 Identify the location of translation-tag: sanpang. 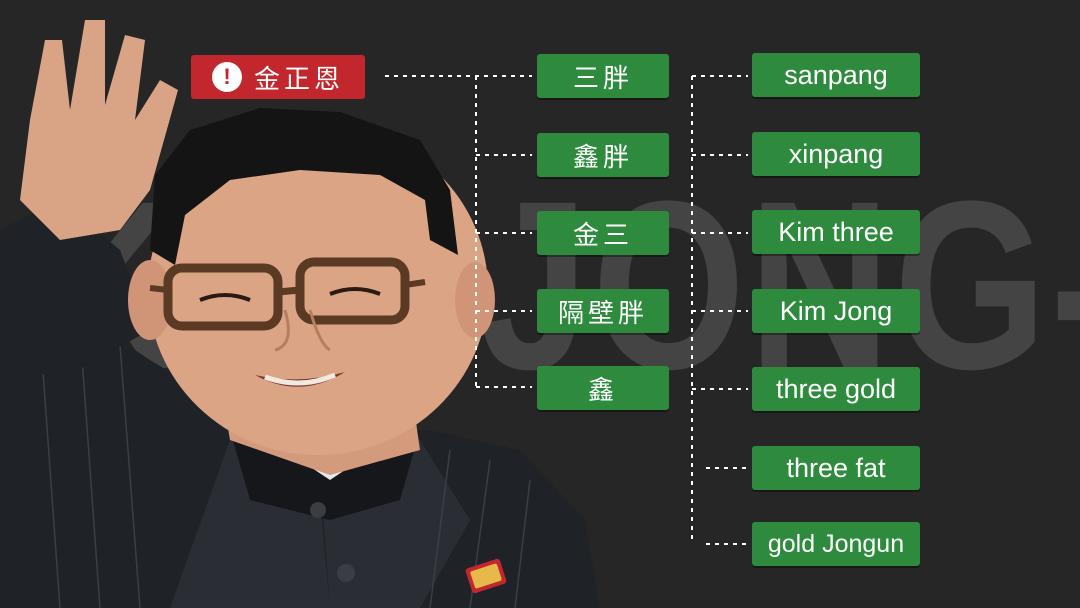
(836, 75).